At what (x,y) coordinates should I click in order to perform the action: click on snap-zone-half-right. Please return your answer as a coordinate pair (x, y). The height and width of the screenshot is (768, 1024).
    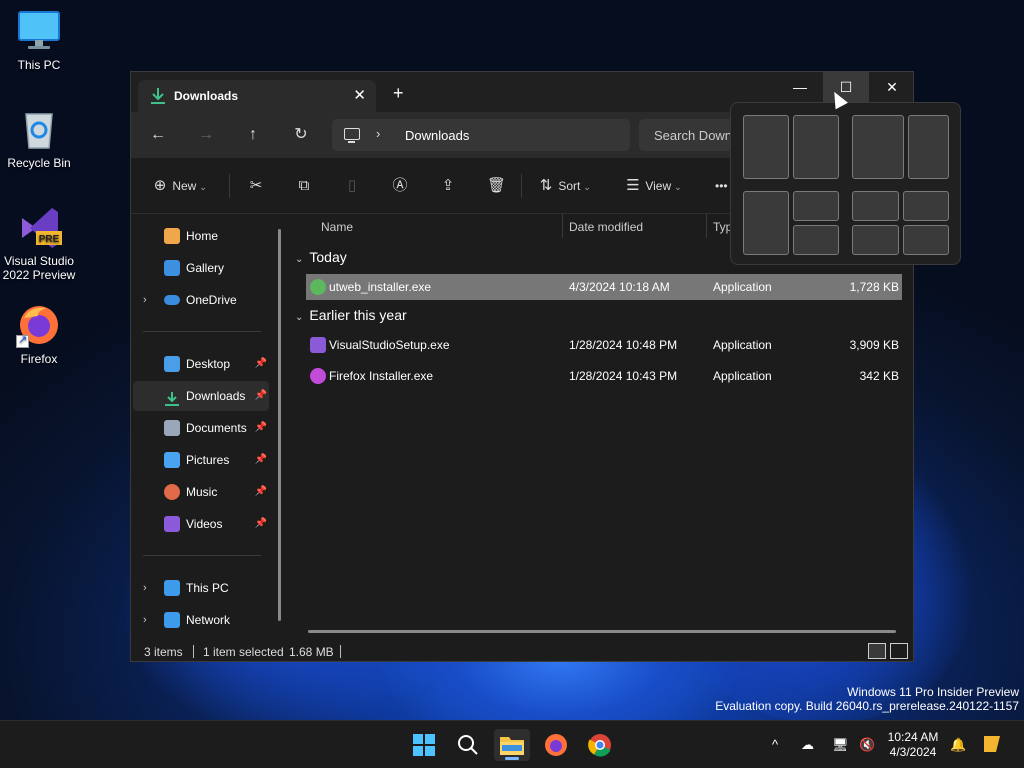
    Looking at the image, I should click on (816, 147).